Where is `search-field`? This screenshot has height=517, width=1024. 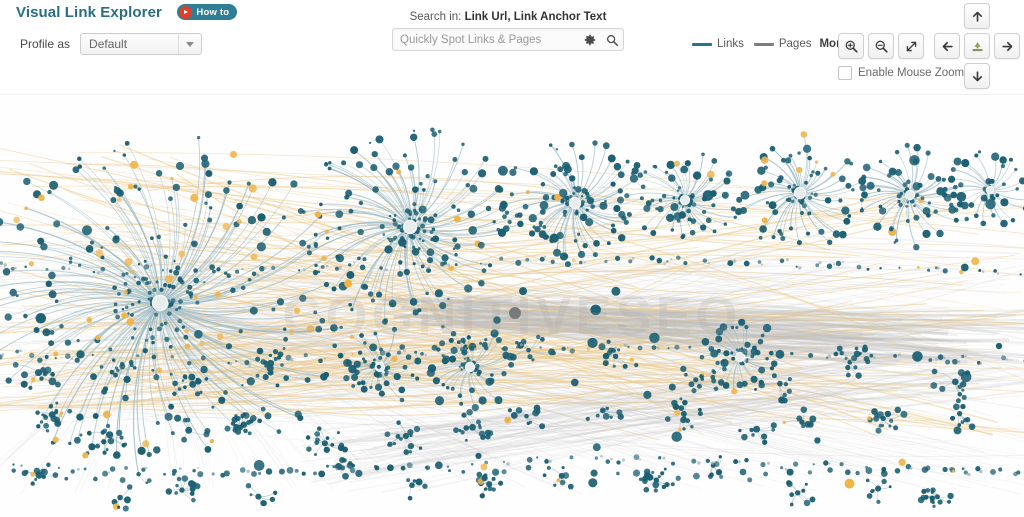
search-field is located at coordinates (508, 39).